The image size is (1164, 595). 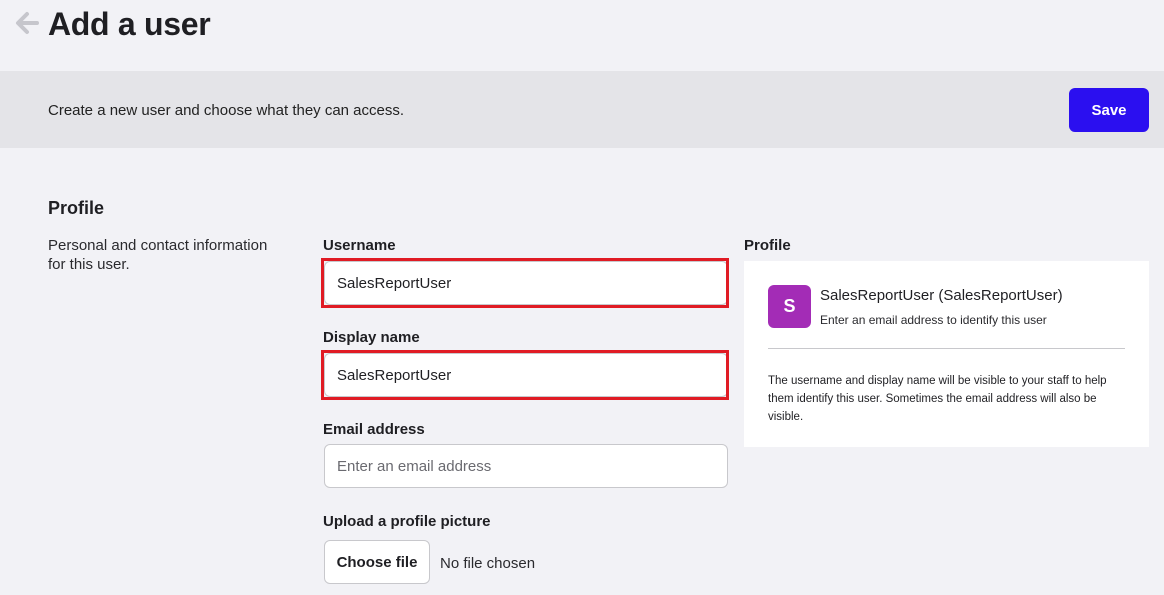 What do you see at coordinates (129, 24) in the screenshot?
I see `page-title: Add a user` at bounding box center [129, 24].